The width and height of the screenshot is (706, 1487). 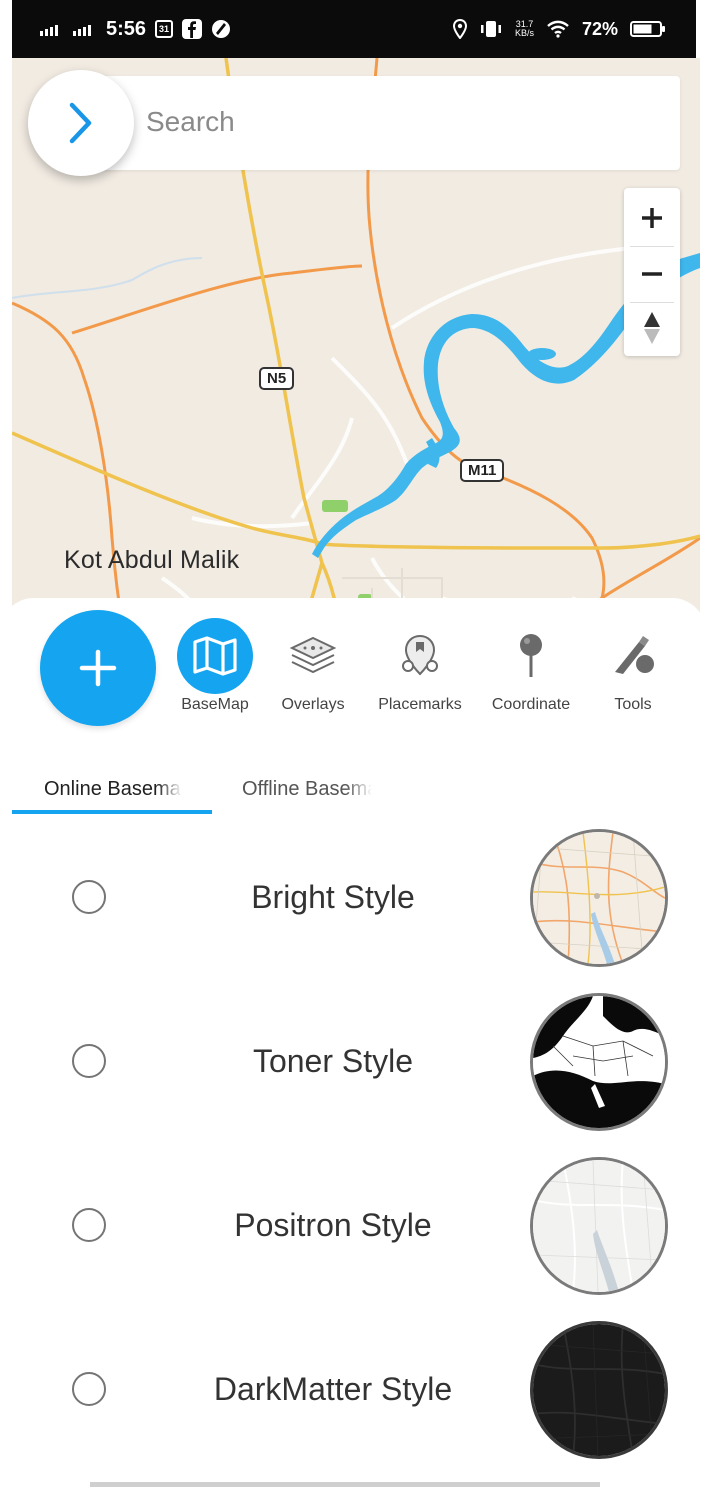 I want to click on zoom-out-button, so click(x=652, y=274).